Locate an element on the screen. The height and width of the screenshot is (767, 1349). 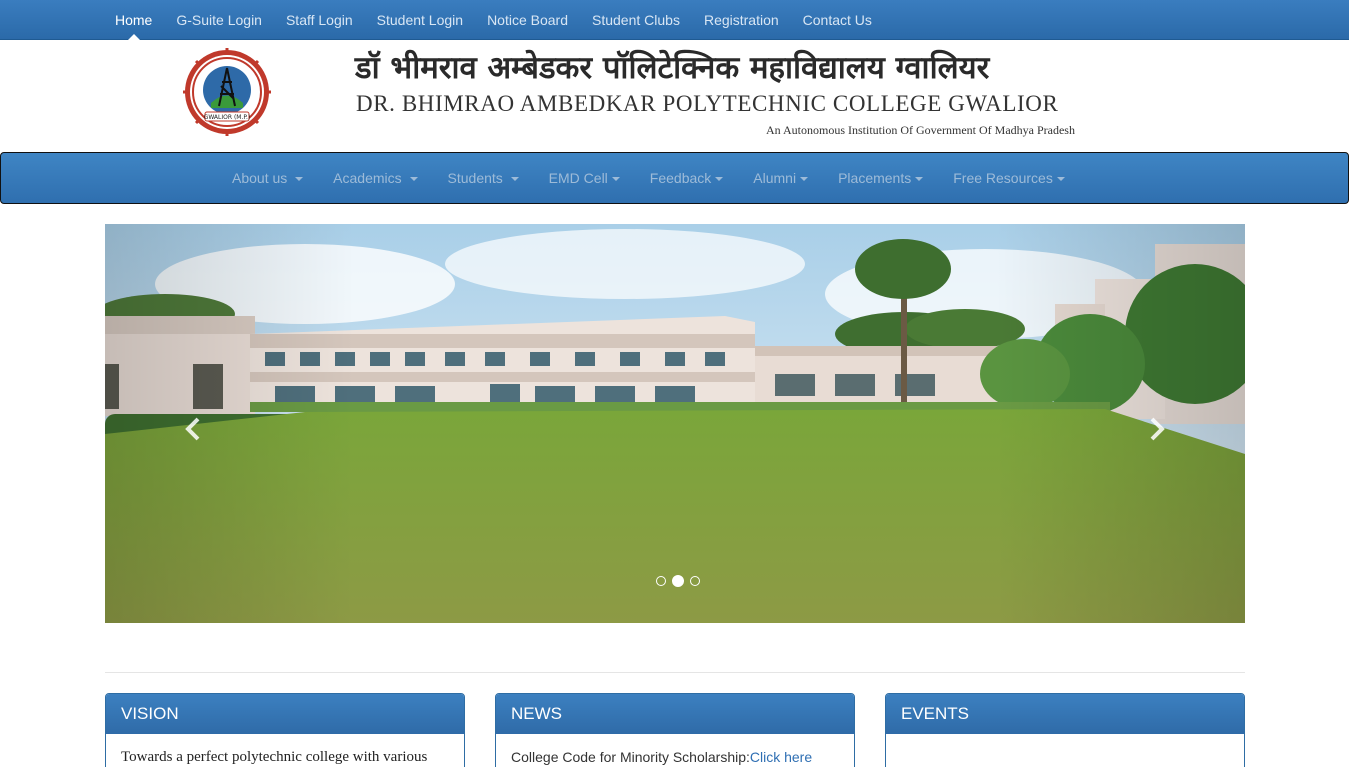
main-nav-label: About us is located at coordinates (260, 178).